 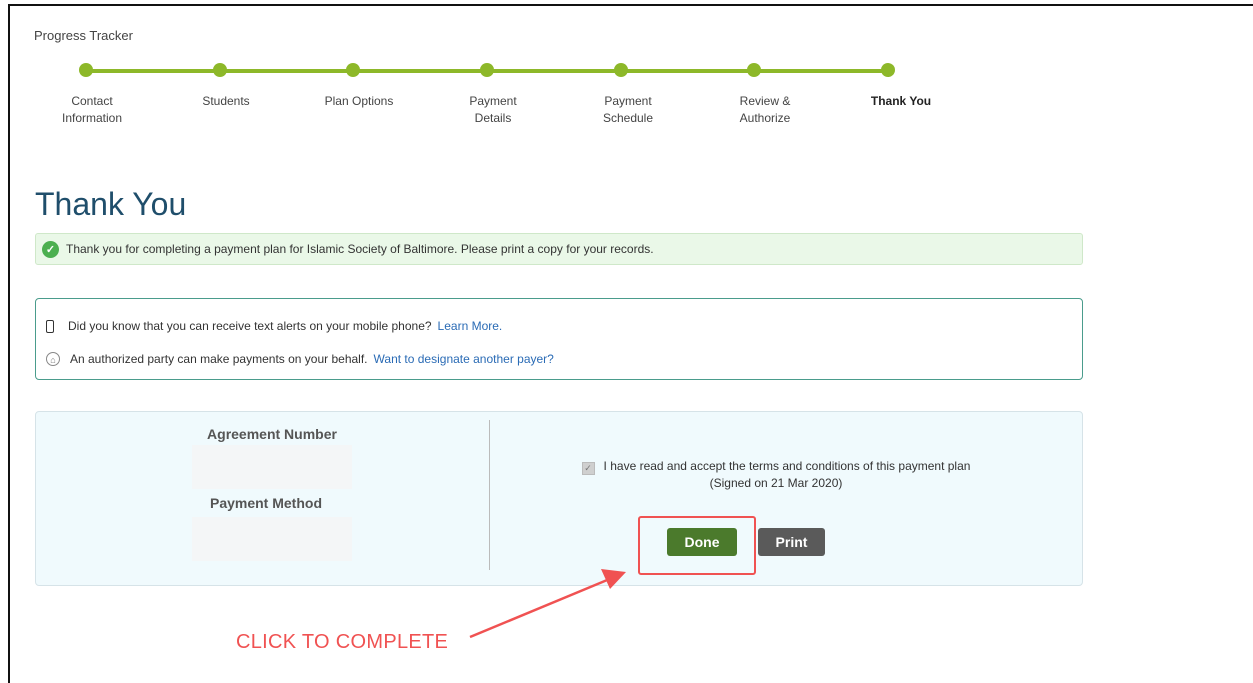 What do you see at coordinates (342, 642) in the screenshot?
I see `click-to-complete-annotation: CLICK TO COMPLETE` at bounding box center [342, 642].